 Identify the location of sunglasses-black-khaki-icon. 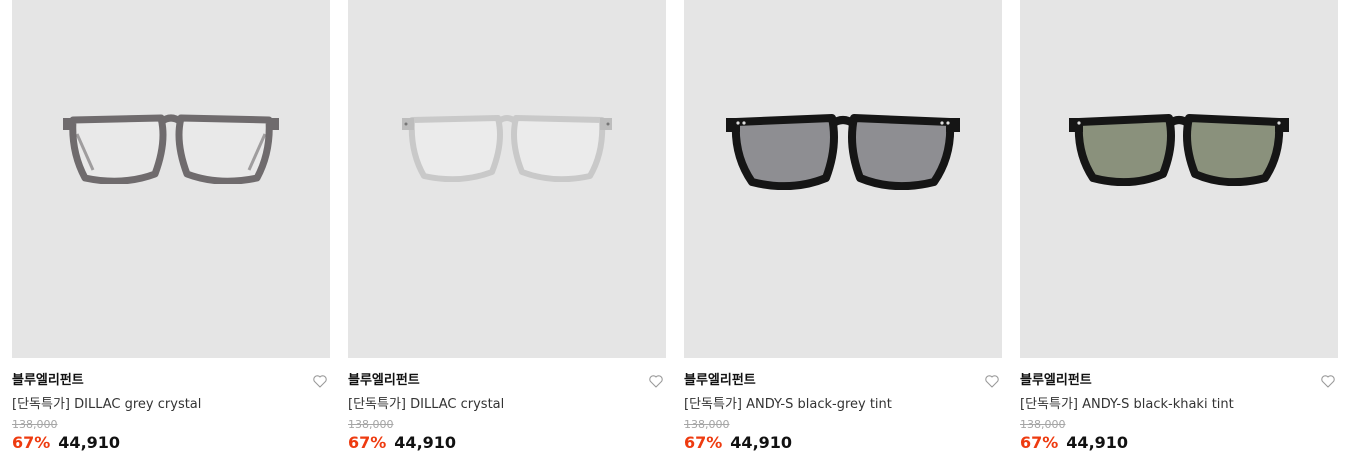
(1179, 150).